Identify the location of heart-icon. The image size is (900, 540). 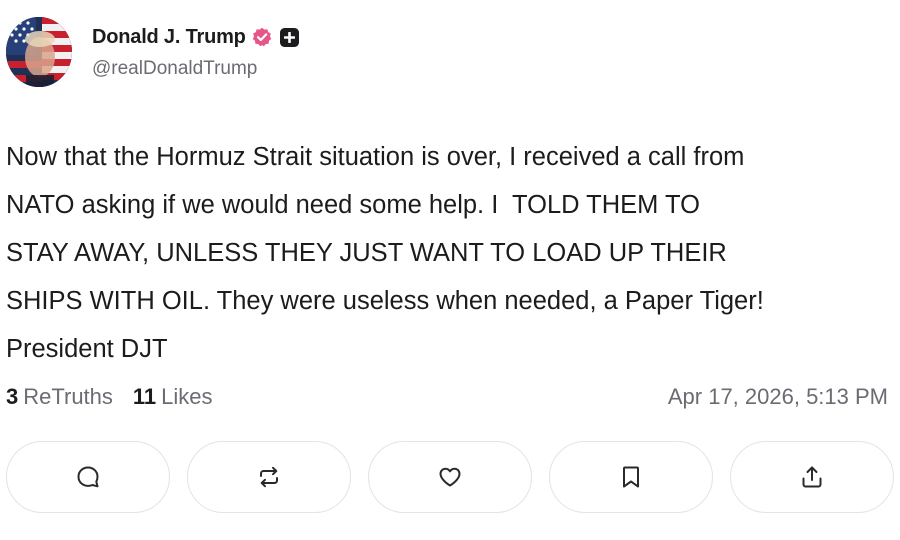
(450, 477).